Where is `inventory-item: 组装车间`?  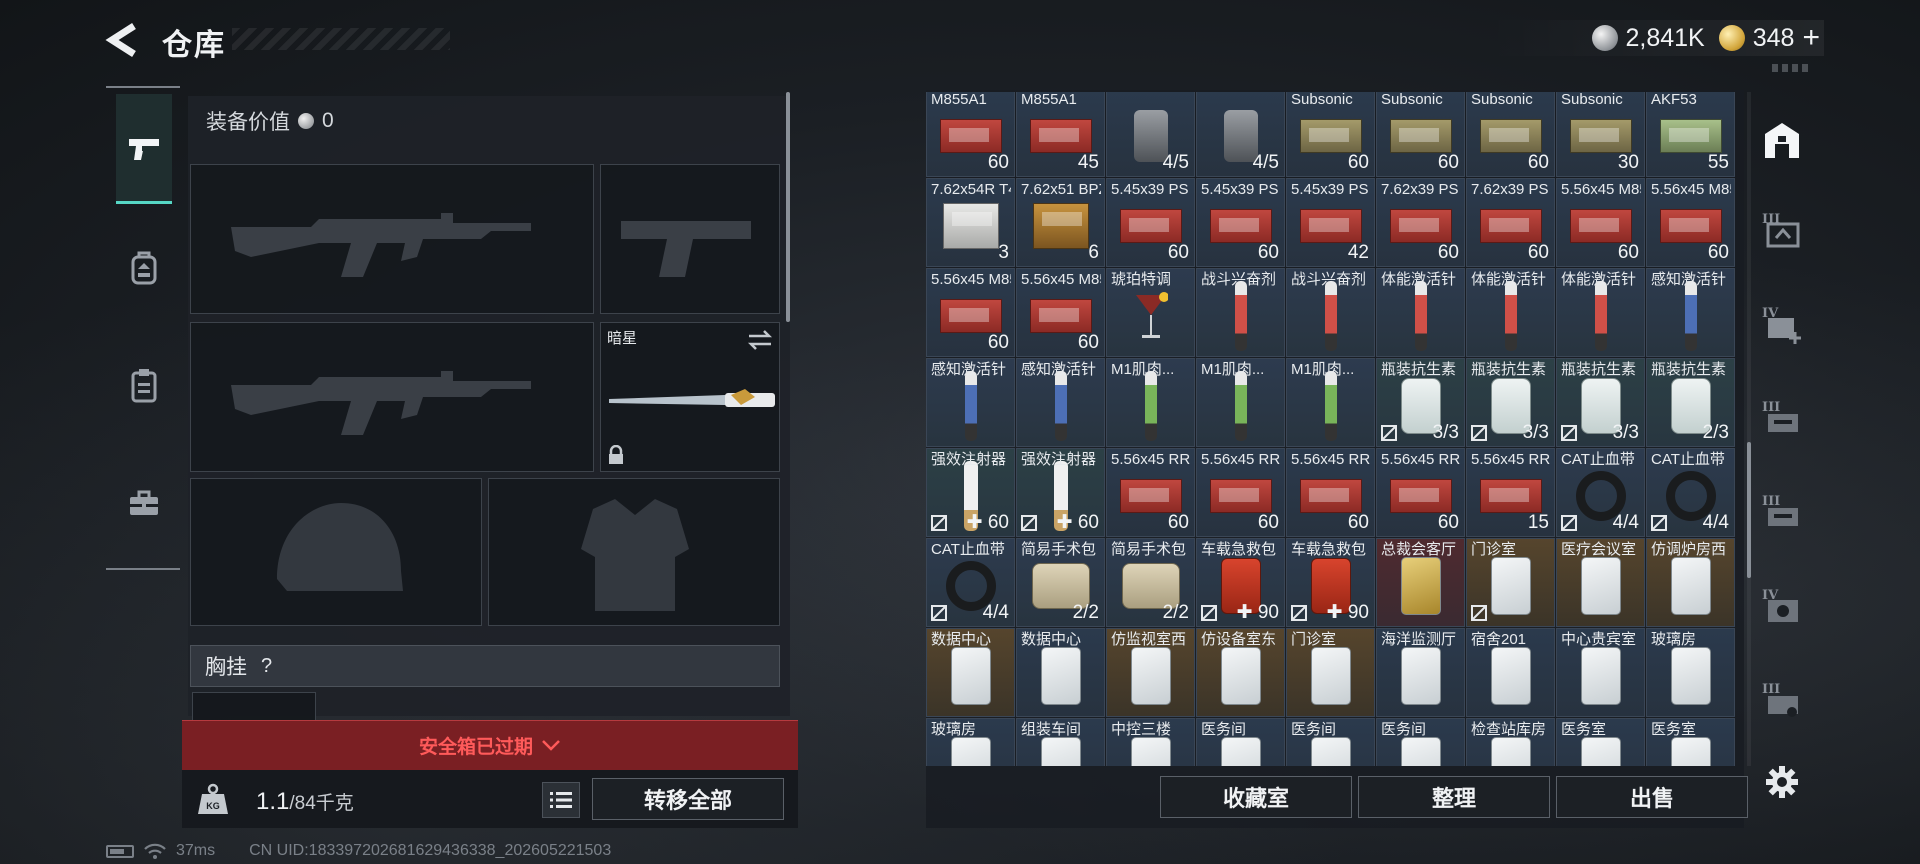
inventory-item: 组装车间 is located at coordinates (1060, 742).